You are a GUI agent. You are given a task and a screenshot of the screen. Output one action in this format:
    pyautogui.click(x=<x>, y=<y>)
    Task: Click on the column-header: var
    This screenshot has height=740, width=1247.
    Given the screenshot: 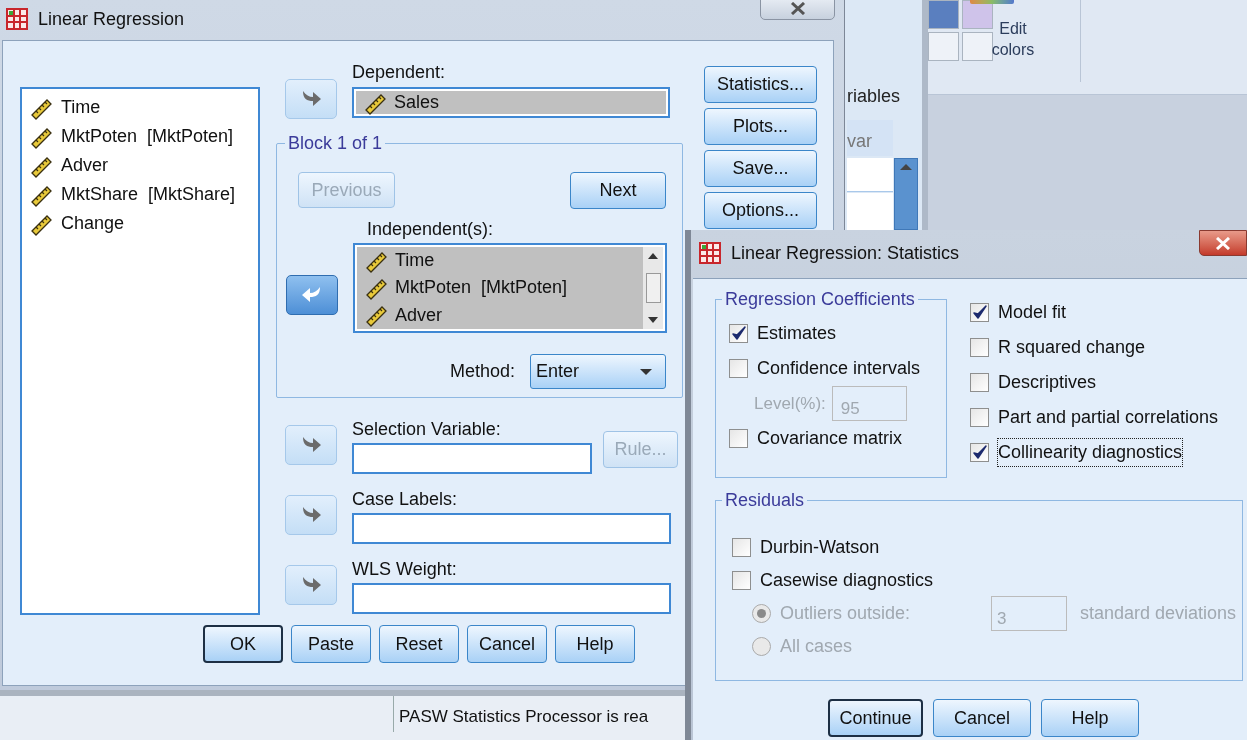 What is the action you would take?
    pyautogui.click(x=870, y=138)
    